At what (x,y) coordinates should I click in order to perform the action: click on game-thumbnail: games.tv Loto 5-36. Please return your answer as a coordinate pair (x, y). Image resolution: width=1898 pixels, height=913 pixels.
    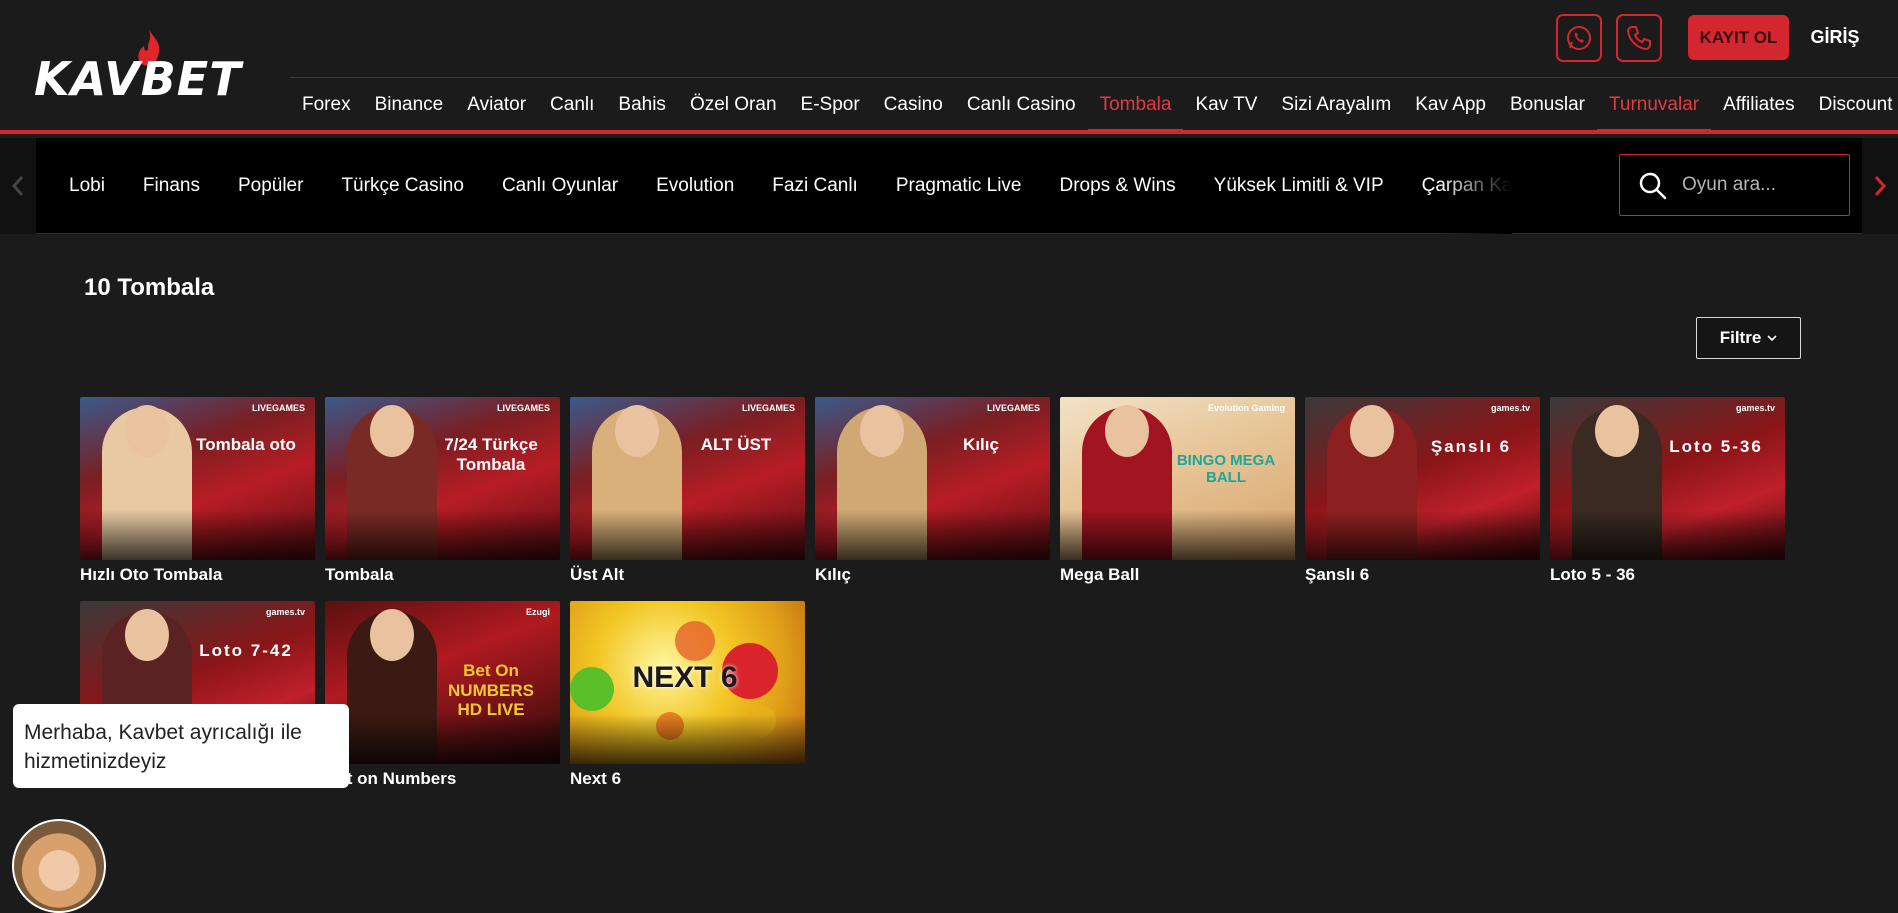
    Looking at the image, I should click on (1667, 478).